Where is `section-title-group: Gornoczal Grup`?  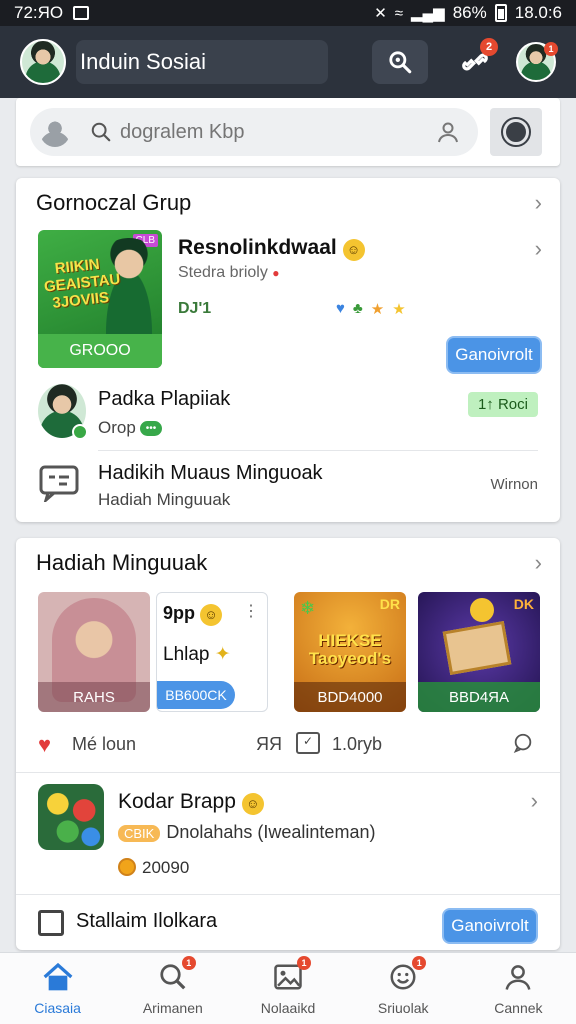
section-title-group: Gornoczal Grup is located at coordinates (114, 202).